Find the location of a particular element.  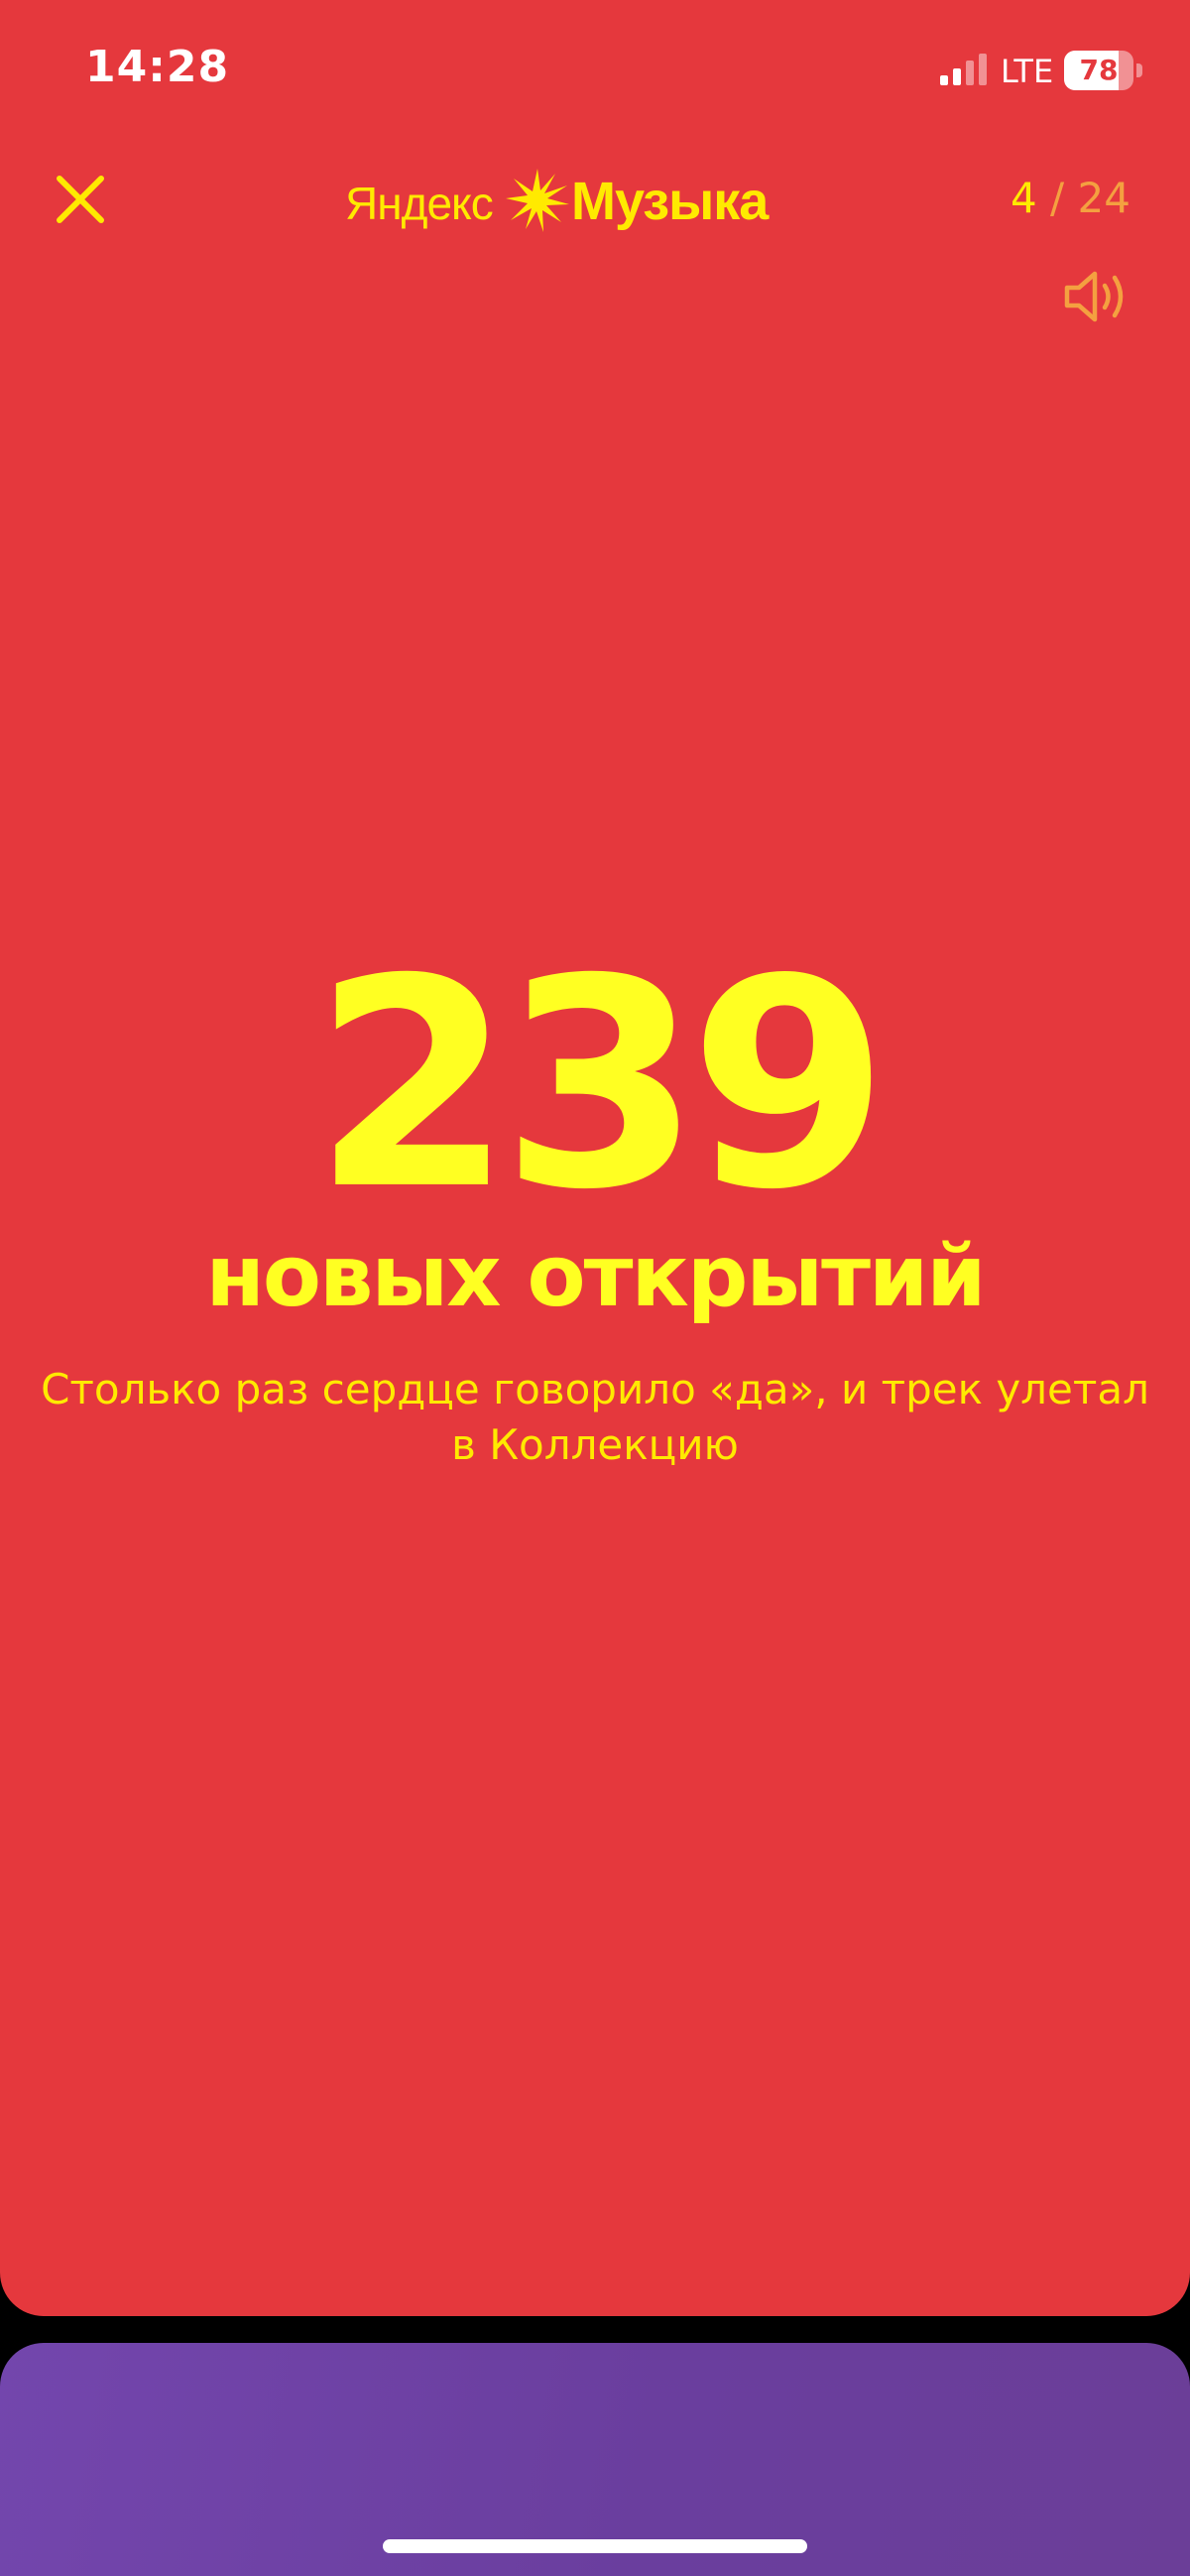

page-total: 24 is located at coordinates (1103, 198).